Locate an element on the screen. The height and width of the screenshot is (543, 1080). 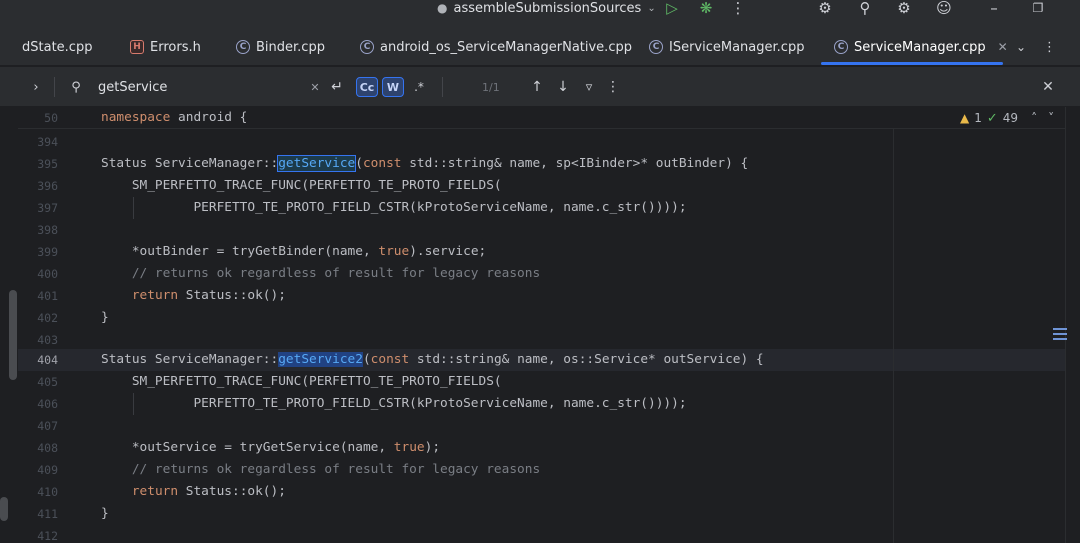
close-find-icon: ✕ is located at coordinates (1048, 87).